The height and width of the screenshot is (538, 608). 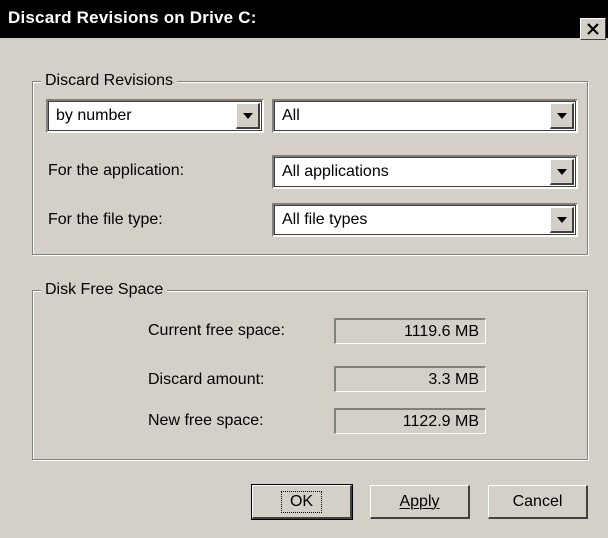 I want to click on current-free-space-value: 1119.6 MB, so click(x=441, y=331).